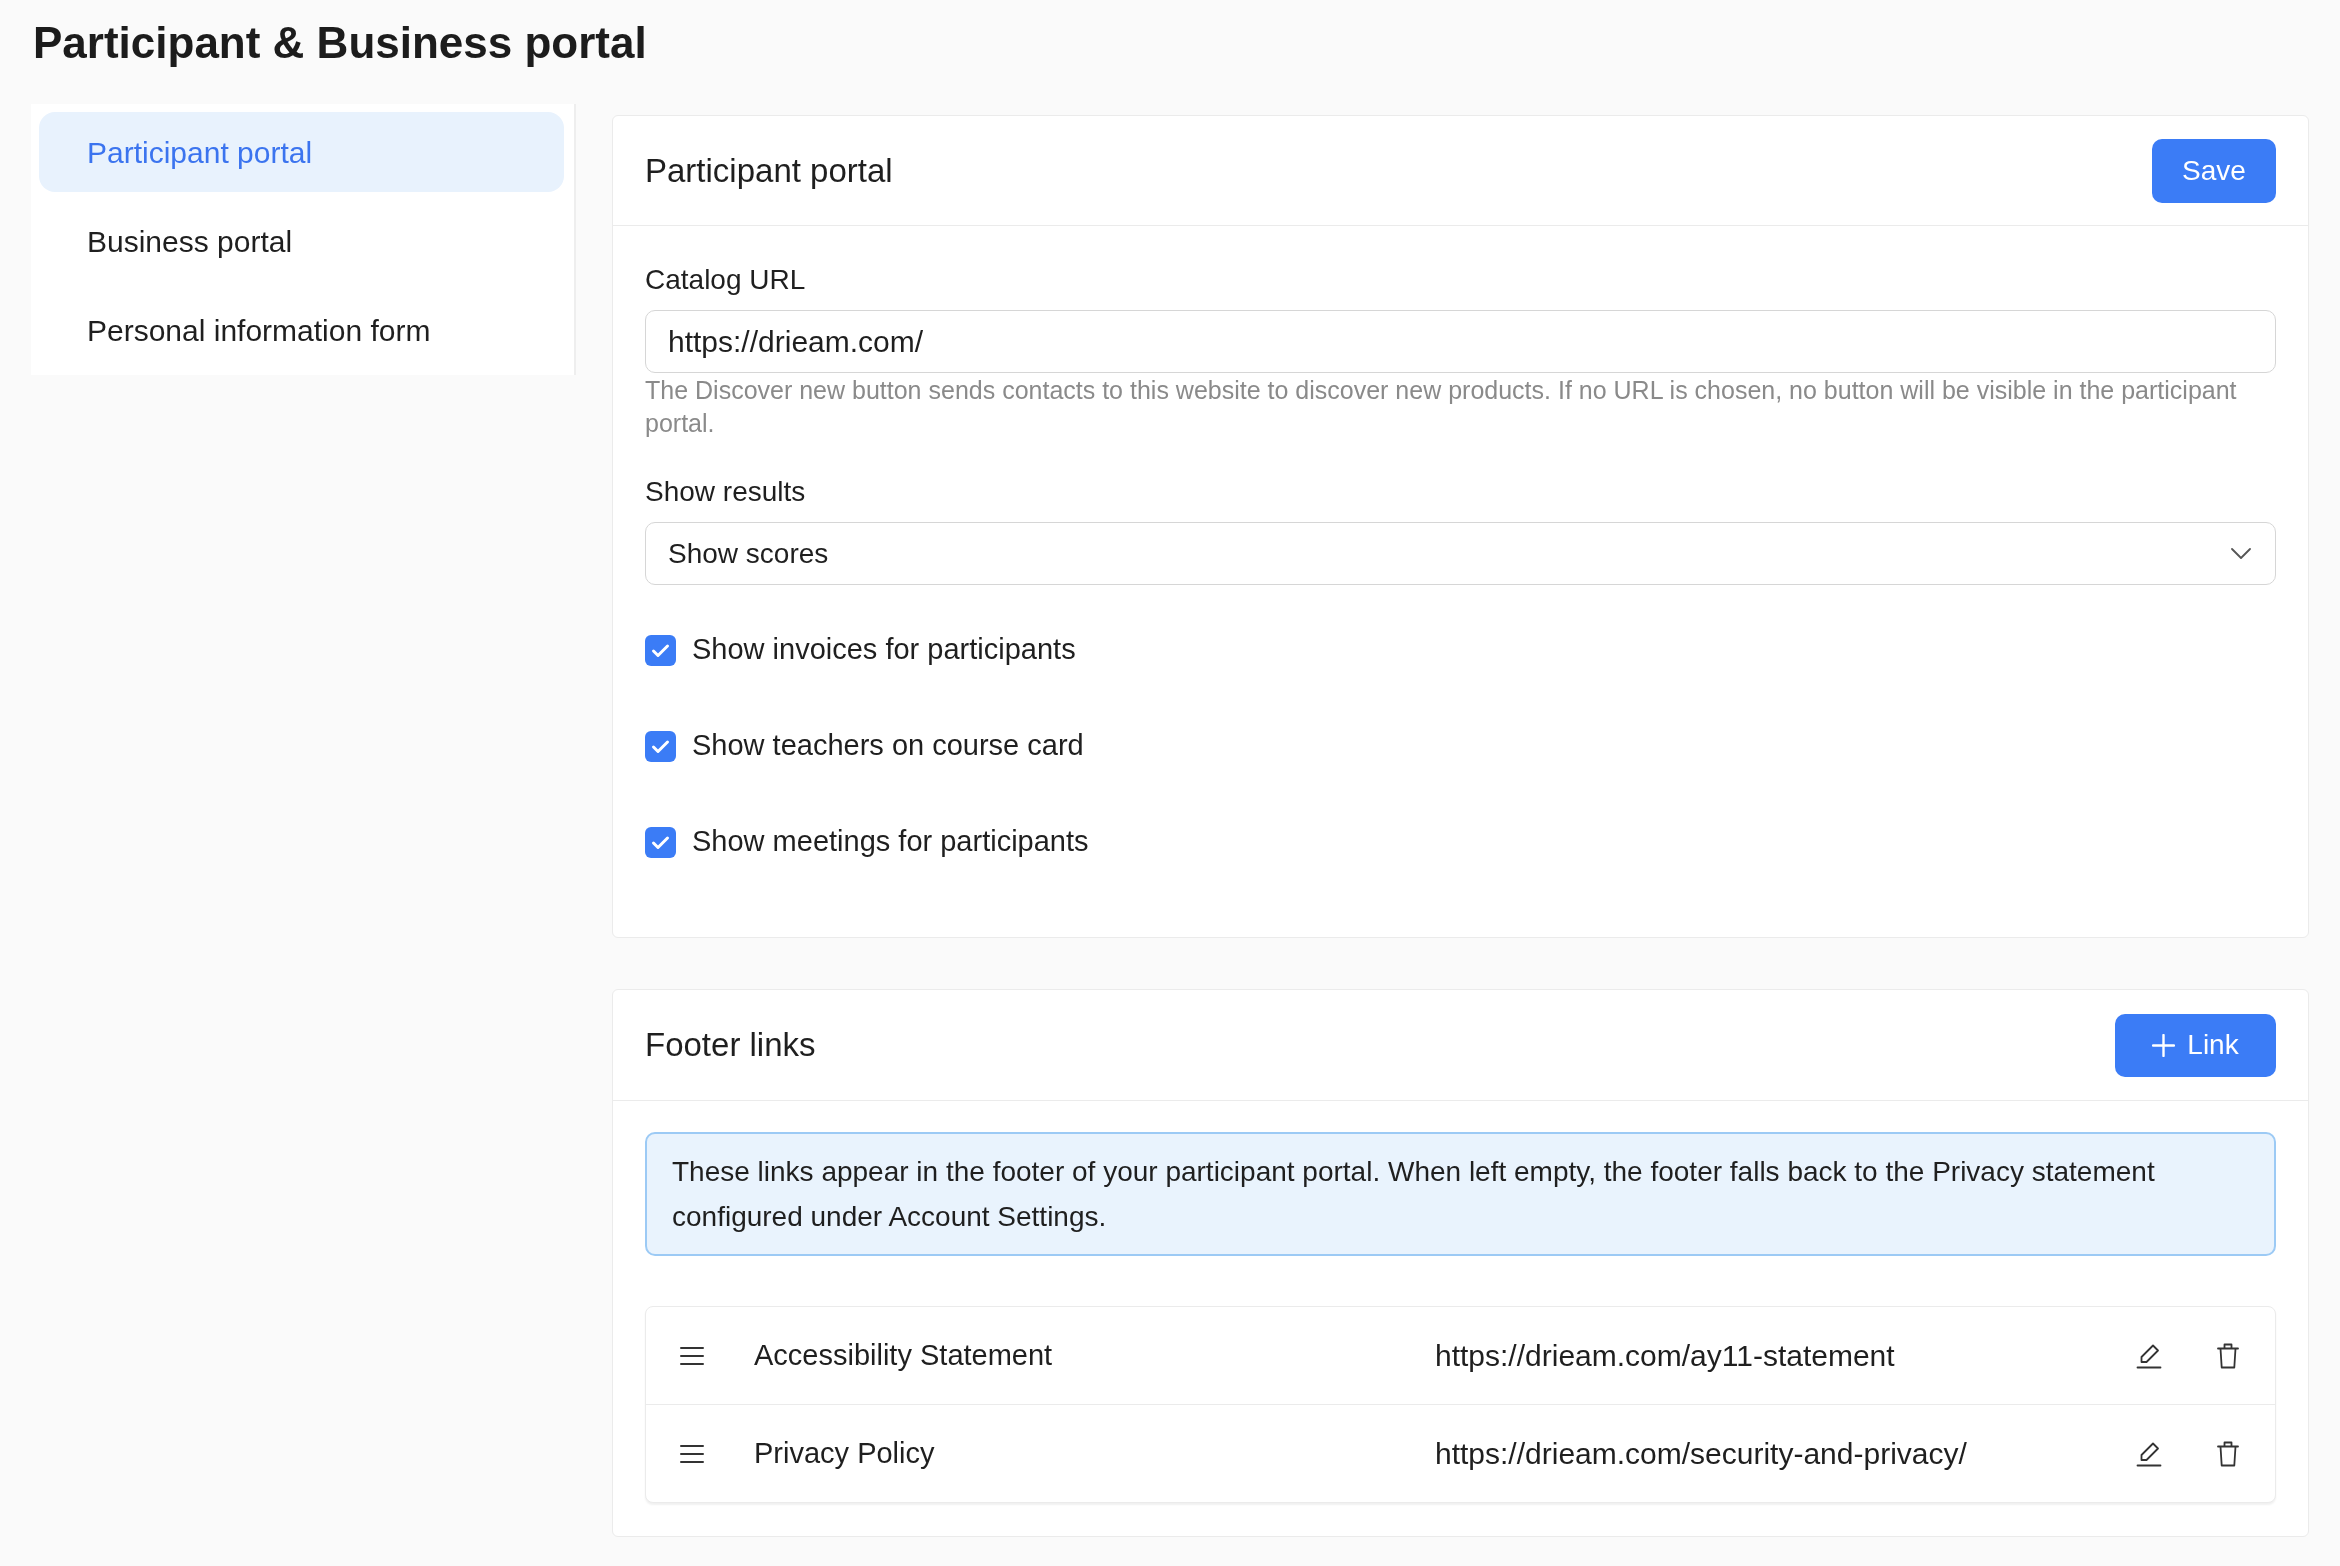 The image size is (2340, 1566). Describe the element at coordinates (301, 152) in the screenshot. I see `sidebar-item: Participant portal` at that location.